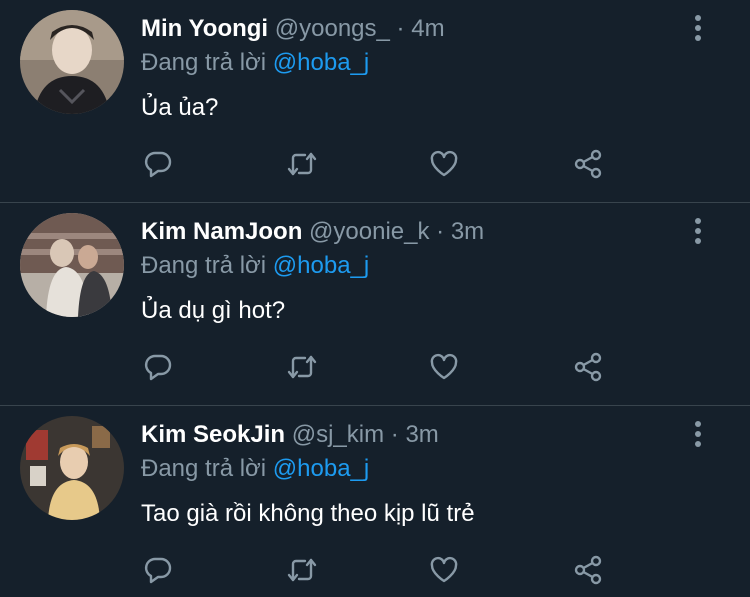 The width and height of the screenshot is (750, 597). I want to click on display-name: Kim SeokJin, so click(213, 434).